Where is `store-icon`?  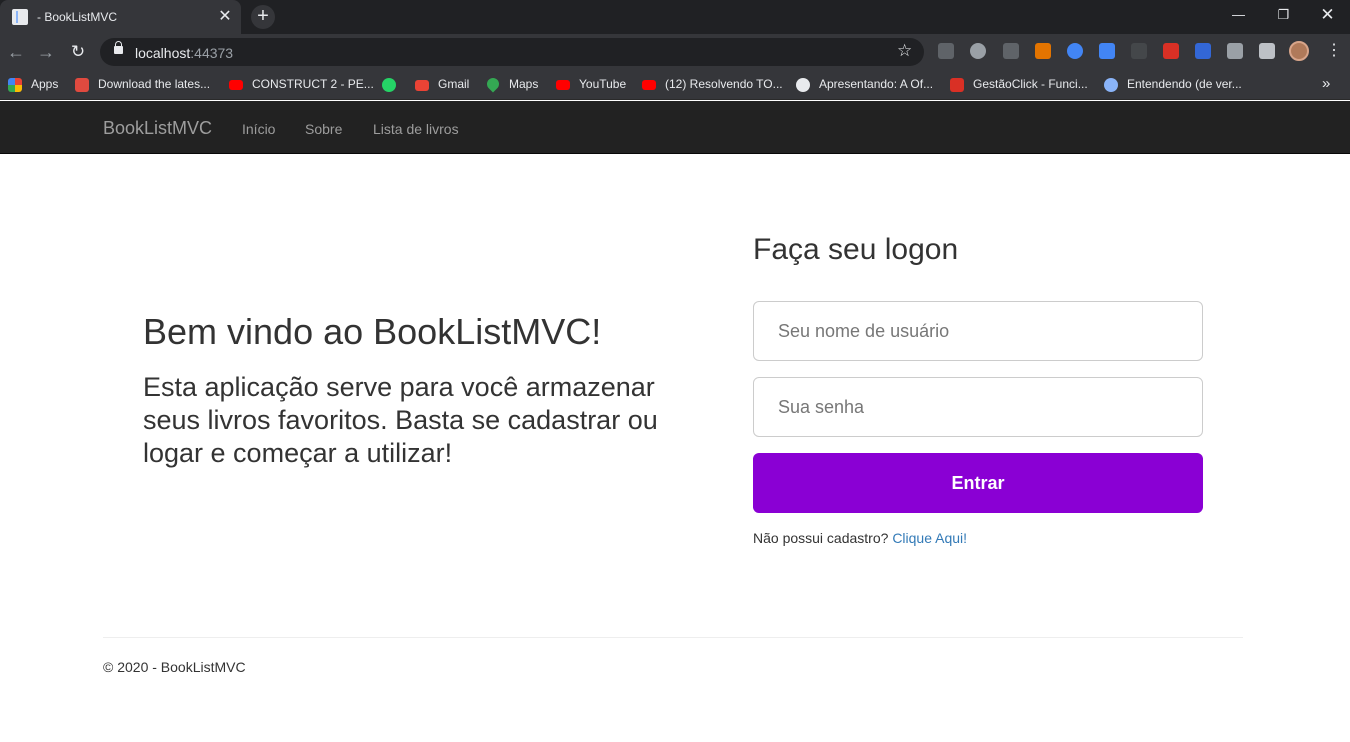
store-icon is located at coordinates (82, 85).